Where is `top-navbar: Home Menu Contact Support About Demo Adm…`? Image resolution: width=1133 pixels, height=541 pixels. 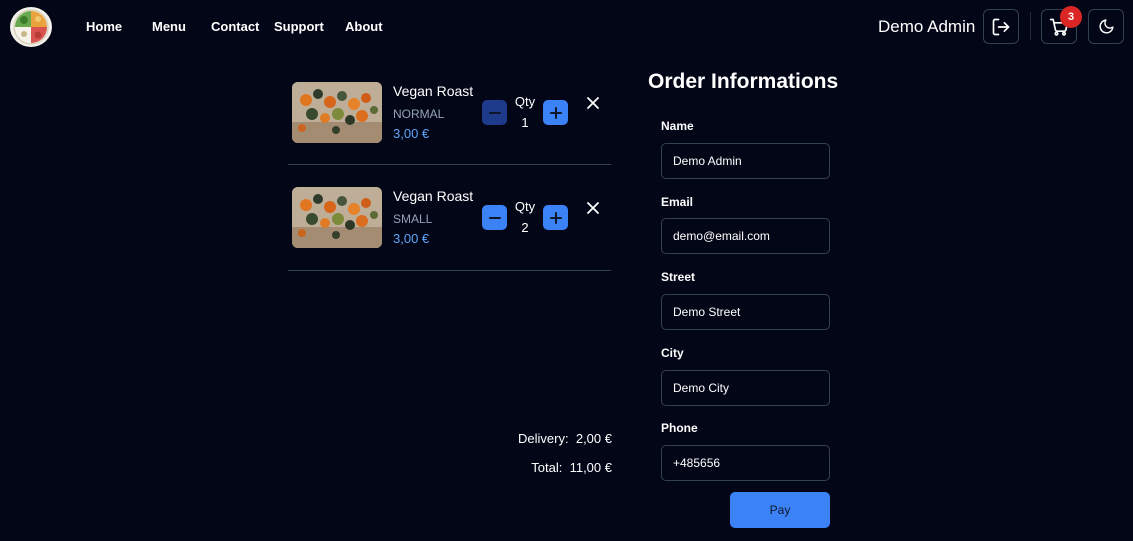
top-navbar: Home Menu Contact Support About Demo Adm… is located at coordinates (566, 27).